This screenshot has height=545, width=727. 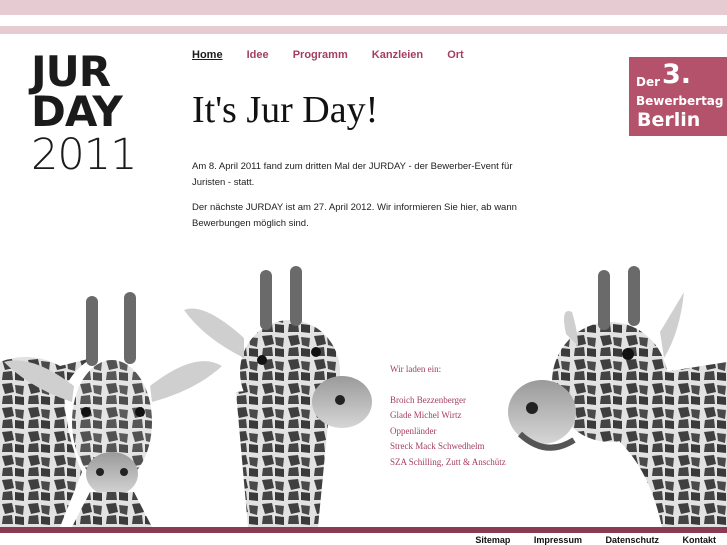 What do you see at coordinates (320, 55) in the screenshot?
I see `nav-programm: Programm` at bounding box center [320, 55].